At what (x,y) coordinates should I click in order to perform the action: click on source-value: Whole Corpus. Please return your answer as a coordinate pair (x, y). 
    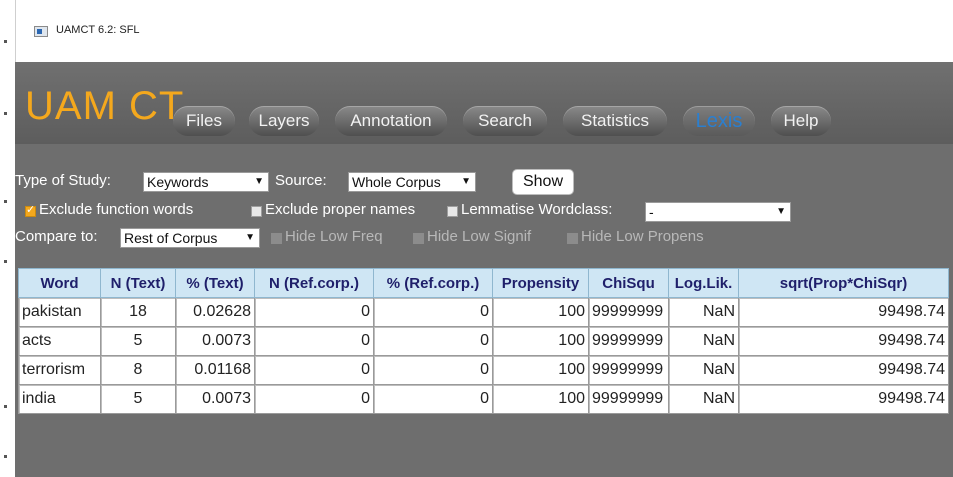
    Looking at the image, I should click on (396, 182).